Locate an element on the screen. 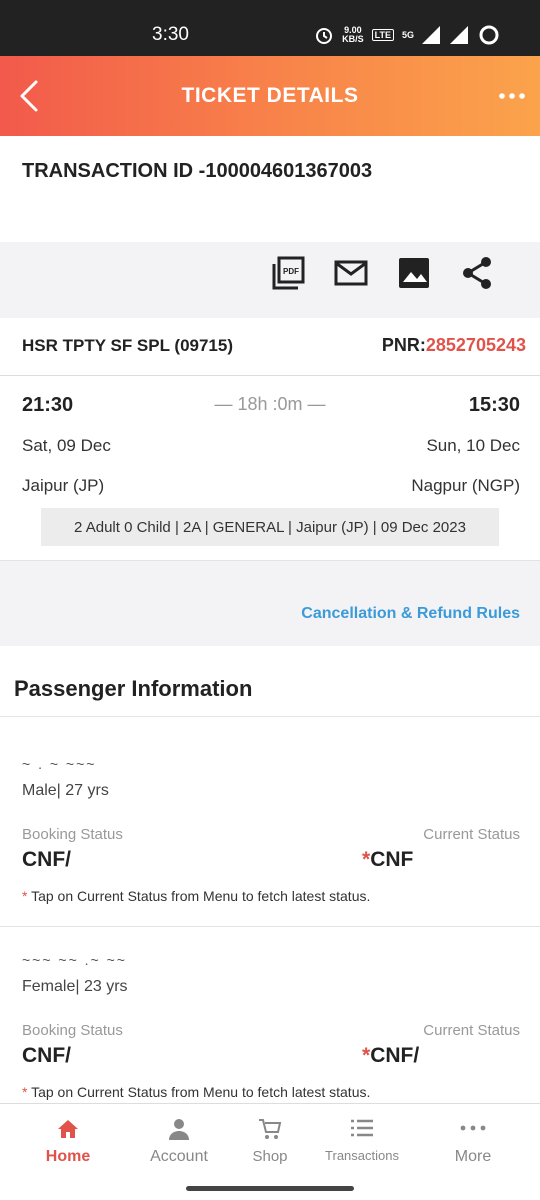 The width and height of the screenshot is (540, 1200). train-info-row: HSR TPTY SF SPL (09715) PNR:2852705243 is located at coordinates (270, 347).